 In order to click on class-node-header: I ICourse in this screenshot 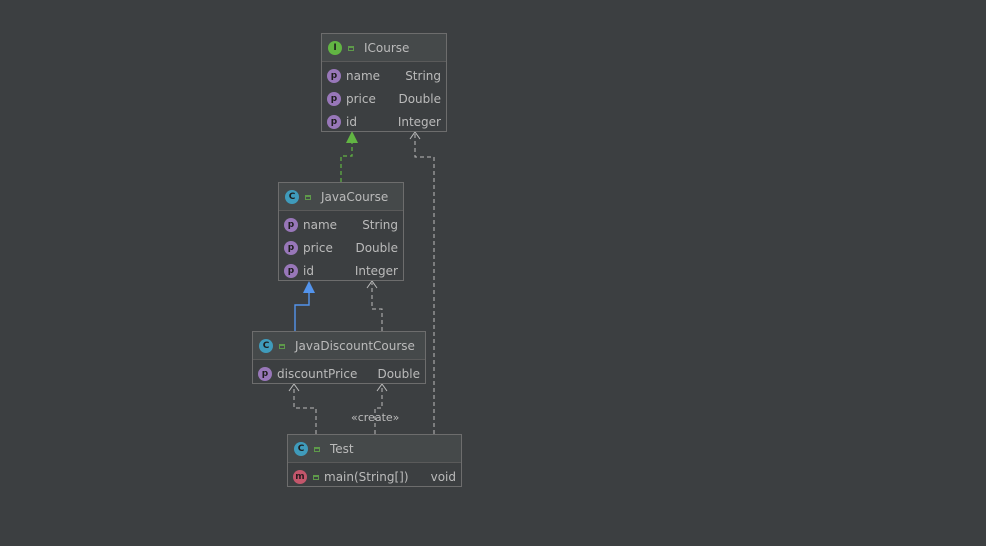, I will do `click(384, 48)`.